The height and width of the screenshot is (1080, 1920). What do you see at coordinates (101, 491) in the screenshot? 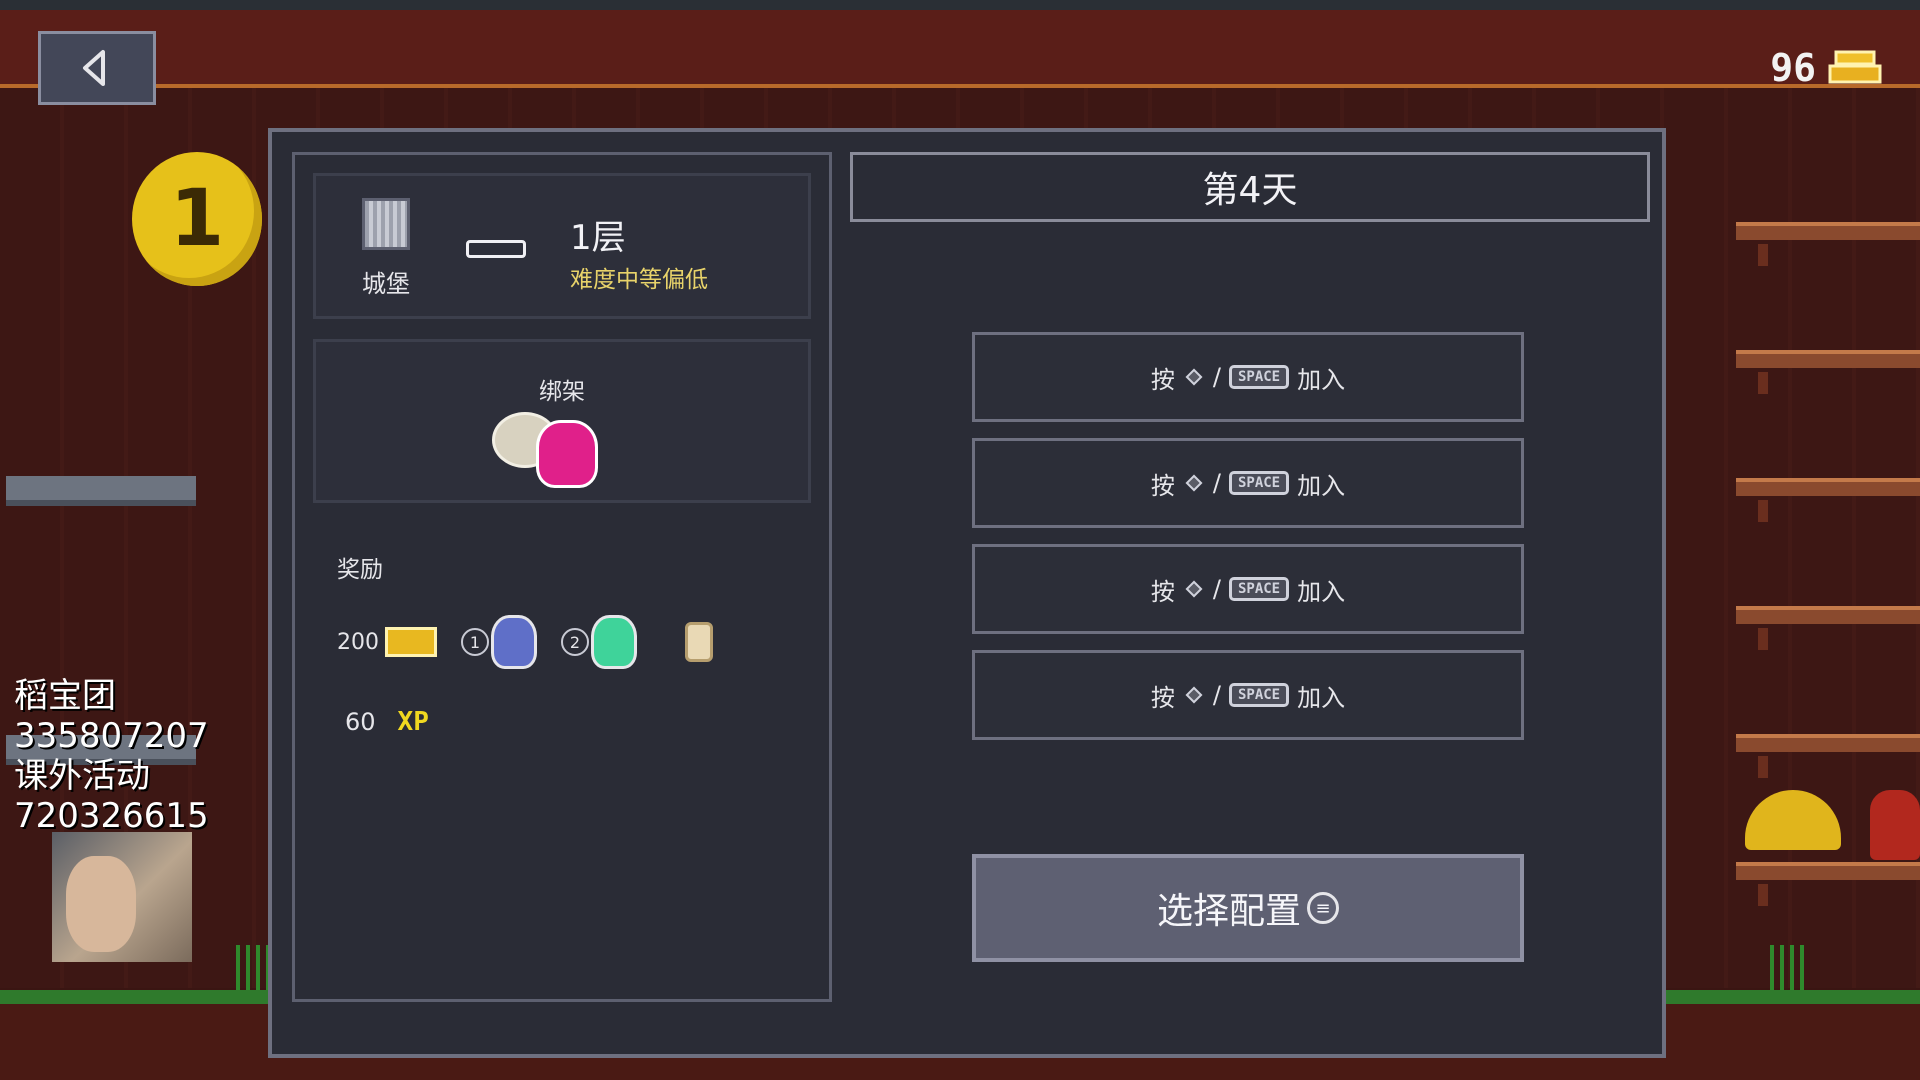
I see `stone-ledge` at bounding box center [101, 491].